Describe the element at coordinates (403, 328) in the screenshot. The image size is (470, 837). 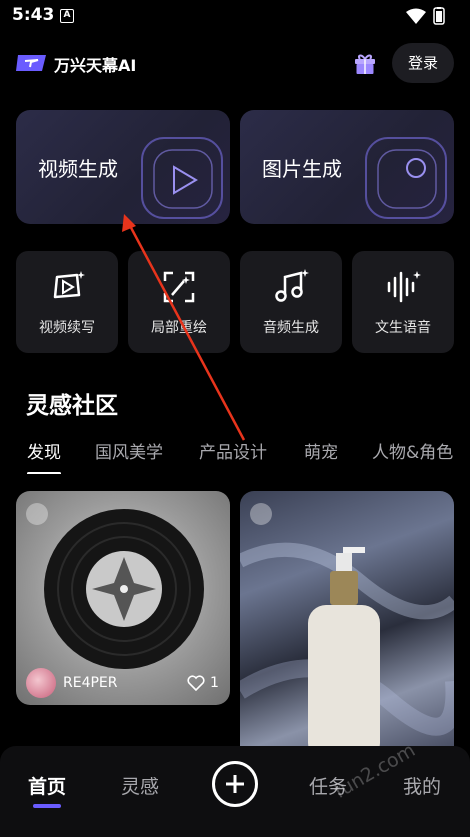
I see `tool-label: 文生语音` at that location.